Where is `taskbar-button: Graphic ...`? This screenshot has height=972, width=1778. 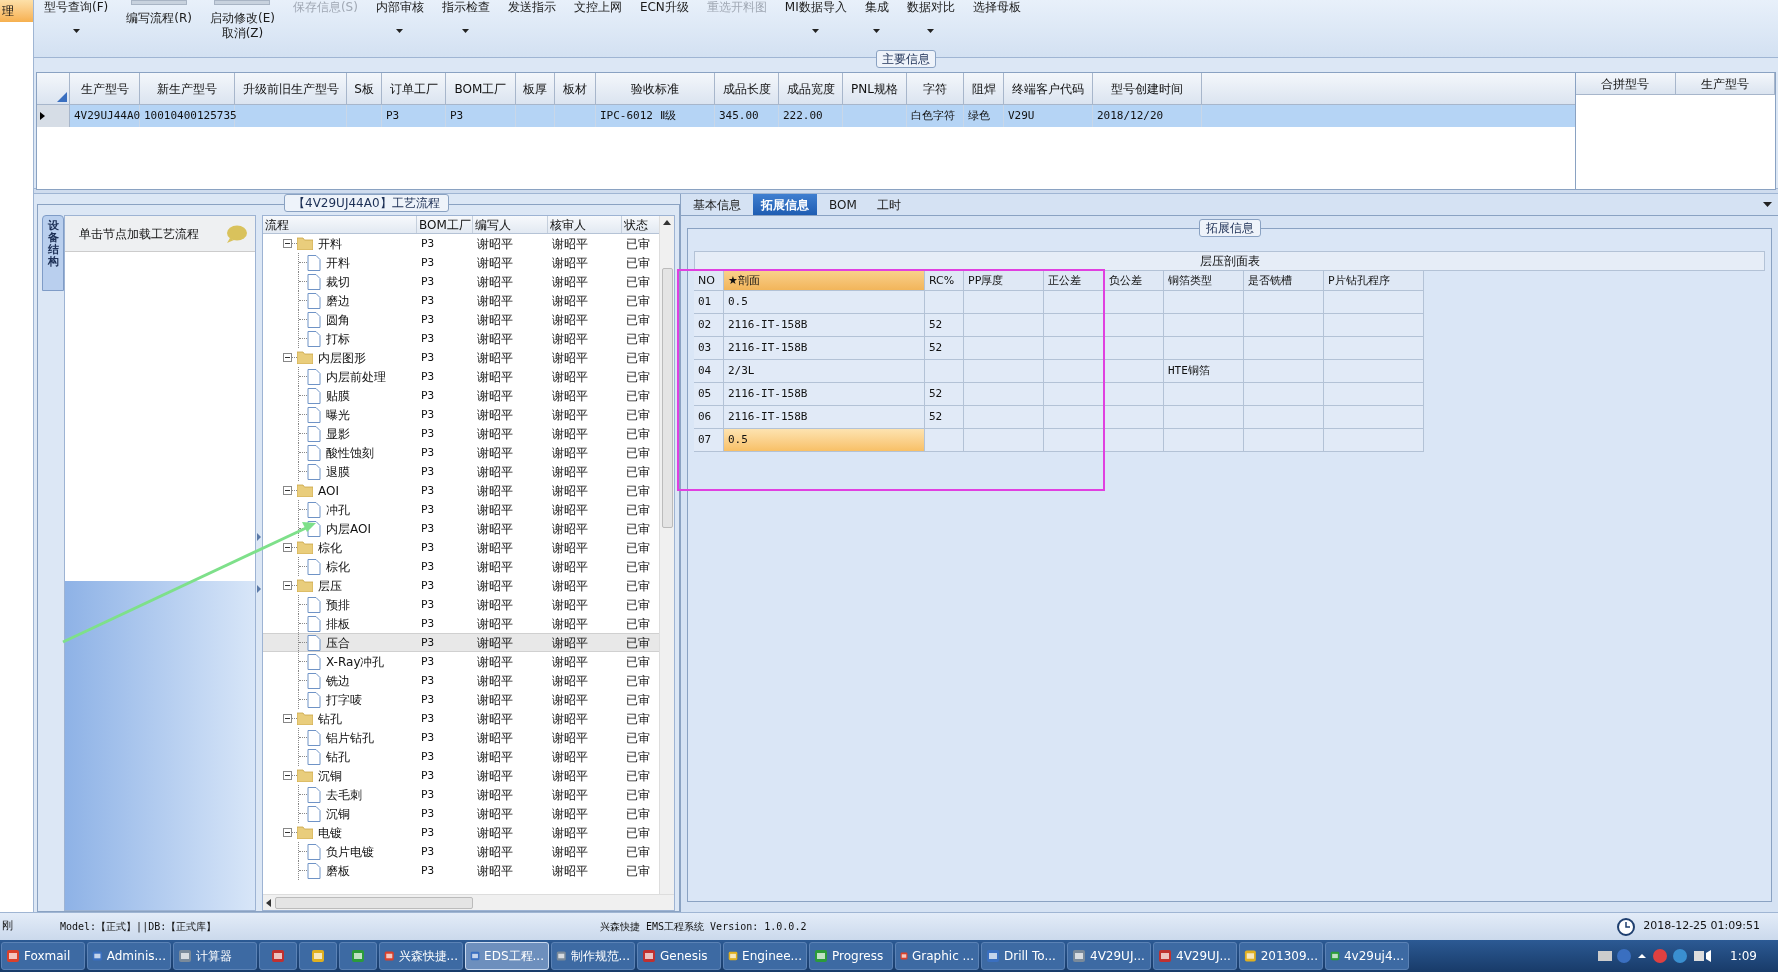
taskbar-button: Graphic ... is located at coordinates (937, 956).